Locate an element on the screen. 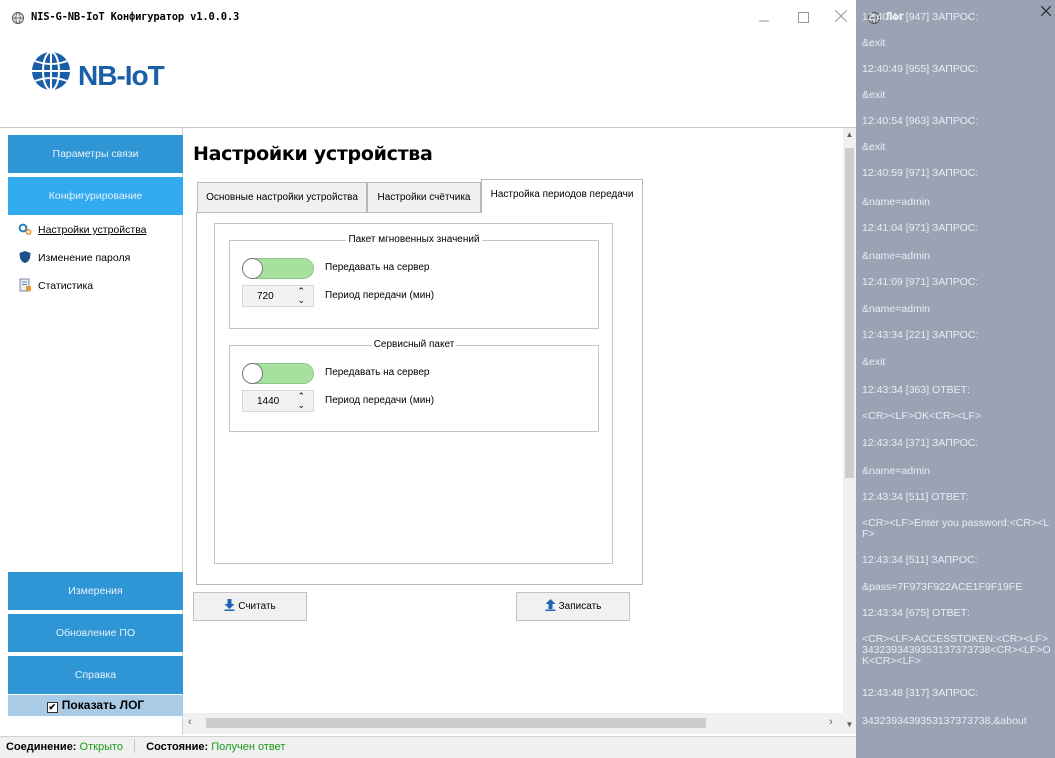 The image size is (1055, 758). sidebar-item-label: Статистика is located at coordinates (66, 286).